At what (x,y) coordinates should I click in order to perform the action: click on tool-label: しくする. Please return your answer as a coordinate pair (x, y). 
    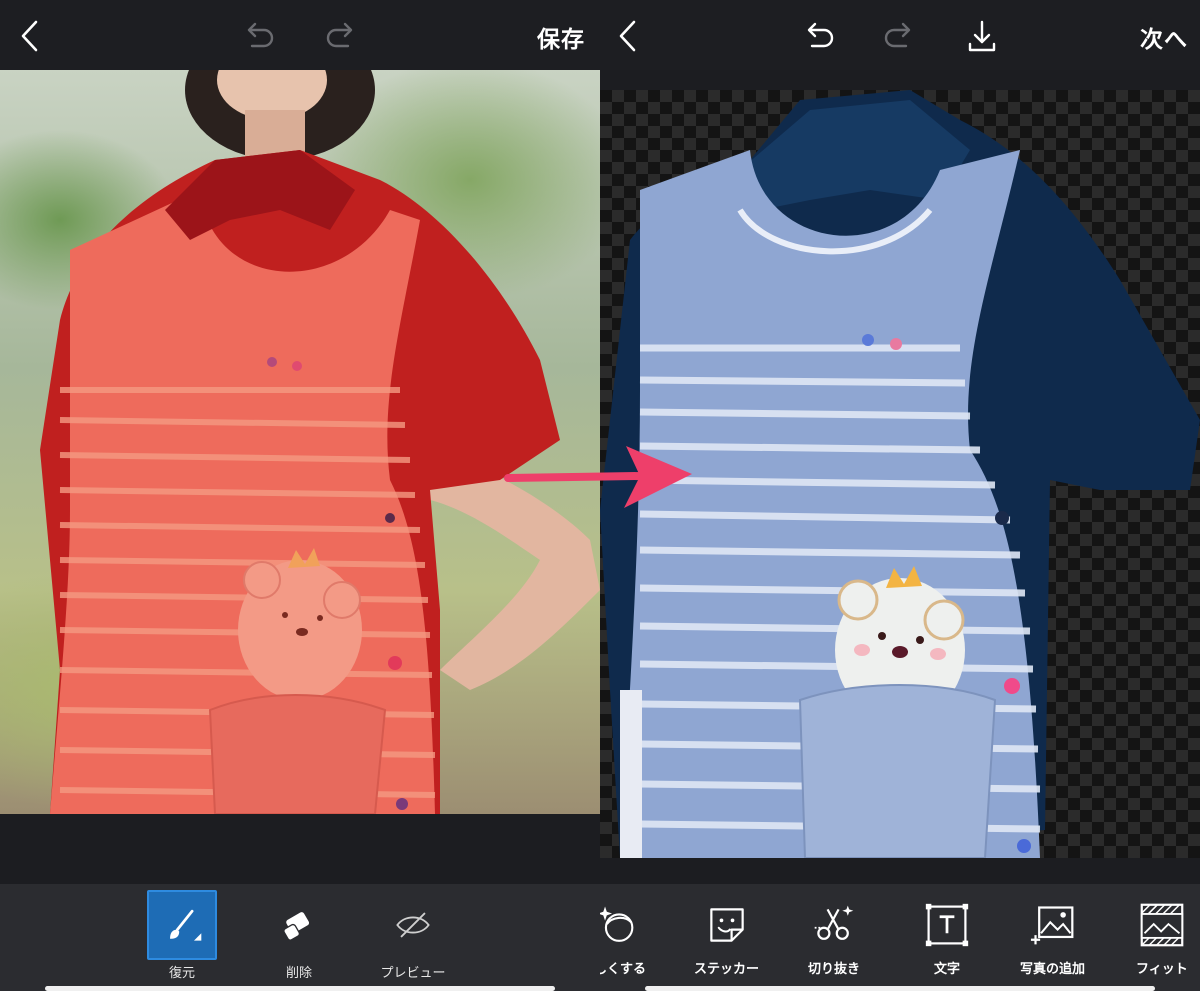
    Looking at the image, I should click on (623, 969).